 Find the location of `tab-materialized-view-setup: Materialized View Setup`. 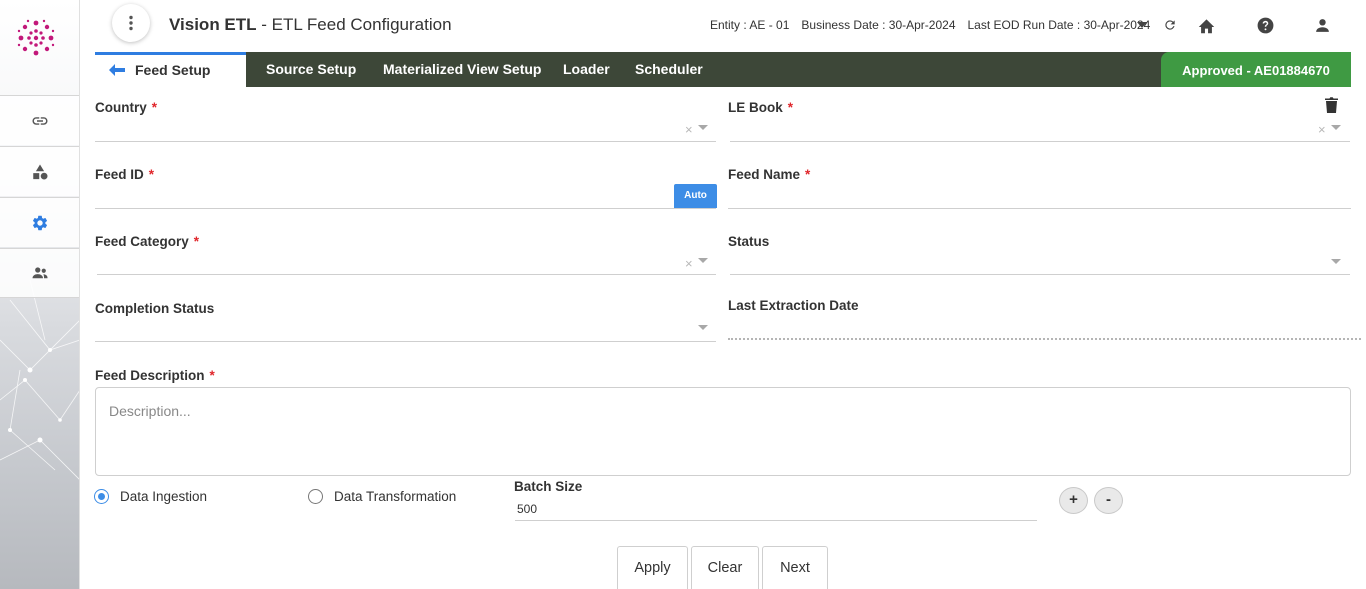

tab-materialized-view-setup: Materialized View Setup is located at coordinates (462, 69).